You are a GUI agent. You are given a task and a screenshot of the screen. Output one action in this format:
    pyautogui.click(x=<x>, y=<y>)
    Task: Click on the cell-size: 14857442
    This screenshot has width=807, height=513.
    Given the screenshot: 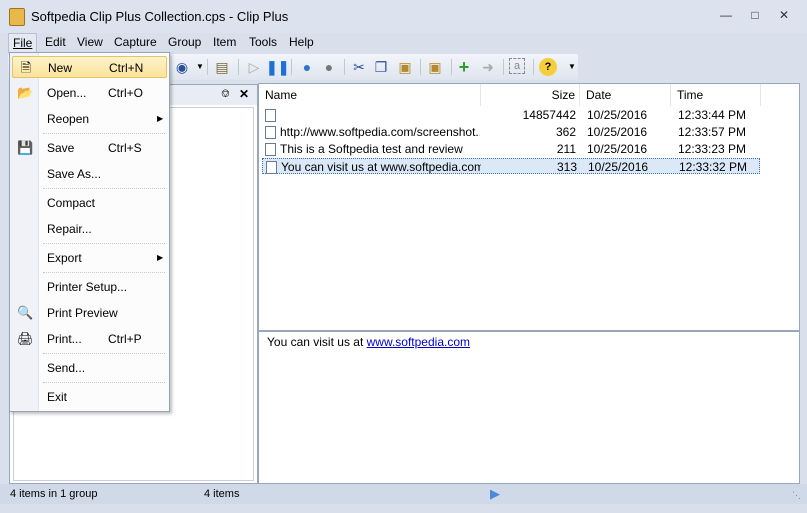 What is the action you would take?
    pyautogui.click(x=549, y=115)
    